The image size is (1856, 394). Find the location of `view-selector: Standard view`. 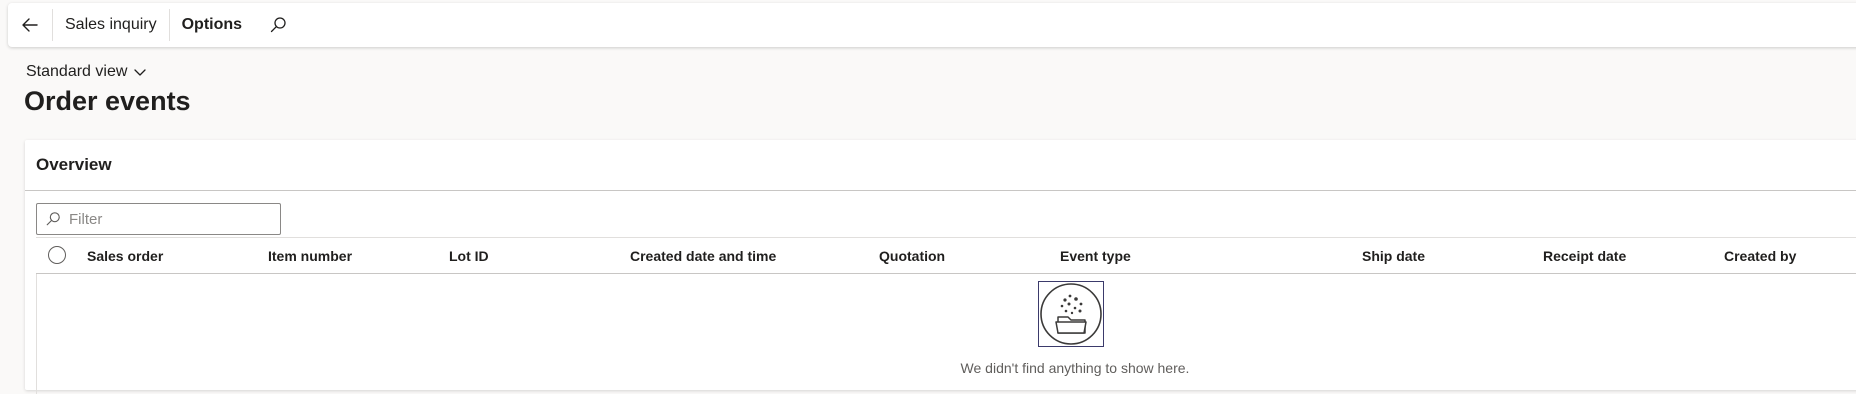

view-selector: Standard view is located at coordinates (86, 72).